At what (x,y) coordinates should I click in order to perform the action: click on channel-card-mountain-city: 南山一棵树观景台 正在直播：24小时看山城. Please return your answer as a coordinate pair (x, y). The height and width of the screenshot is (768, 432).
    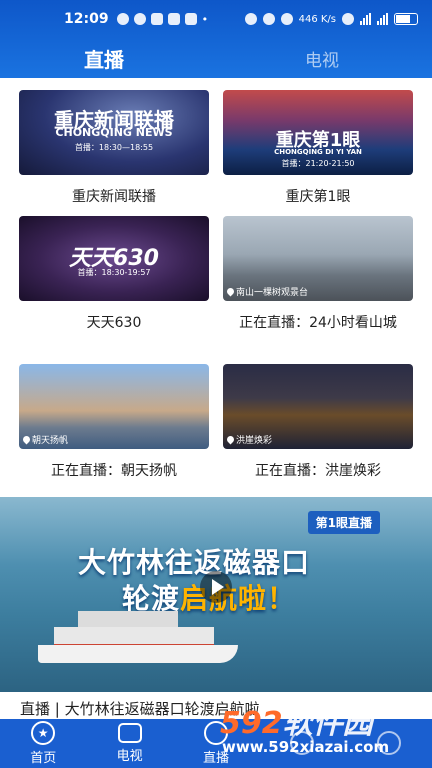
    Looking at the image, I should click on (318, 275).